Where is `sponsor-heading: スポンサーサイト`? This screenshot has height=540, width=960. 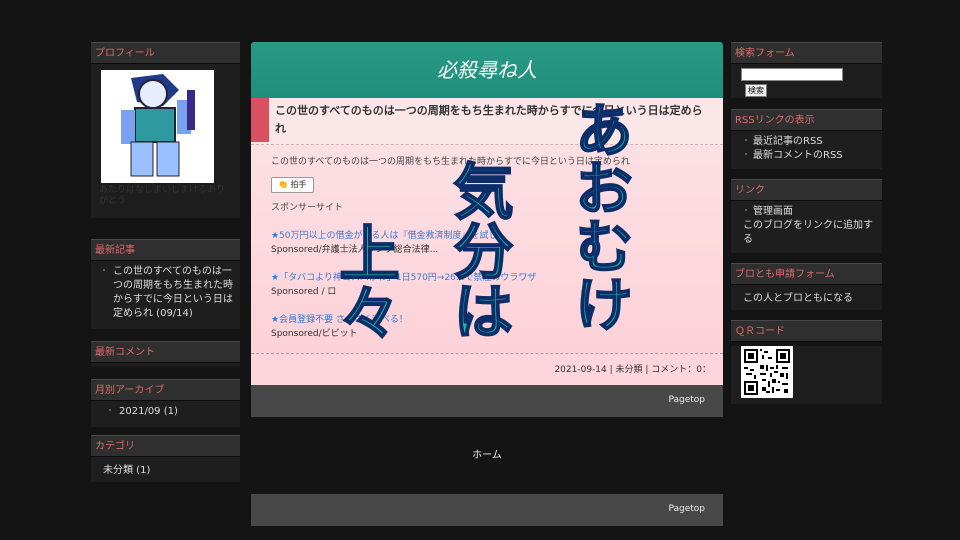
sponsor-heading: スポンサーサイト is located at coordinates (307, 208).